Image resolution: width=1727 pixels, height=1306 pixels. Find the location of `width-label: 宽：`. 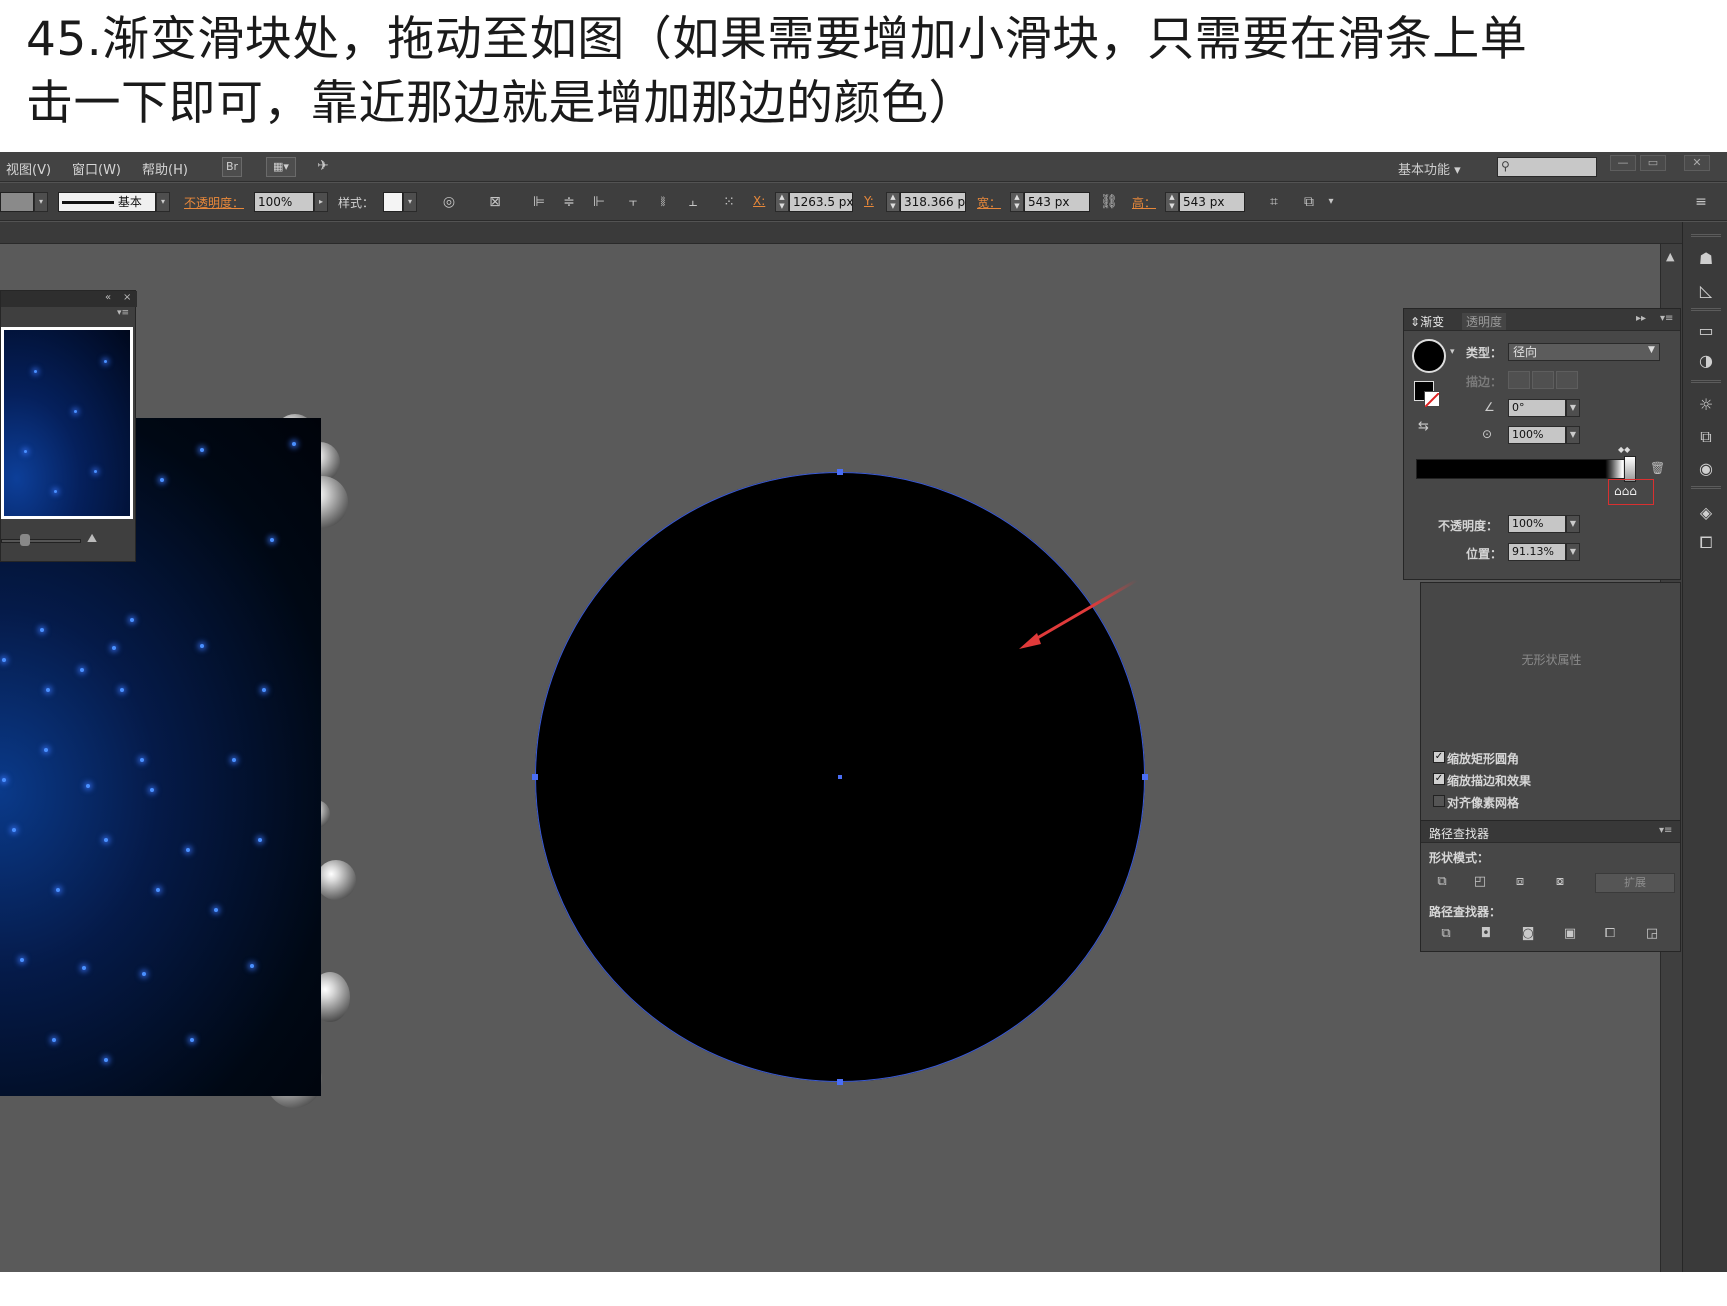

width-label: 宽： is located at coordinates (989, 202).